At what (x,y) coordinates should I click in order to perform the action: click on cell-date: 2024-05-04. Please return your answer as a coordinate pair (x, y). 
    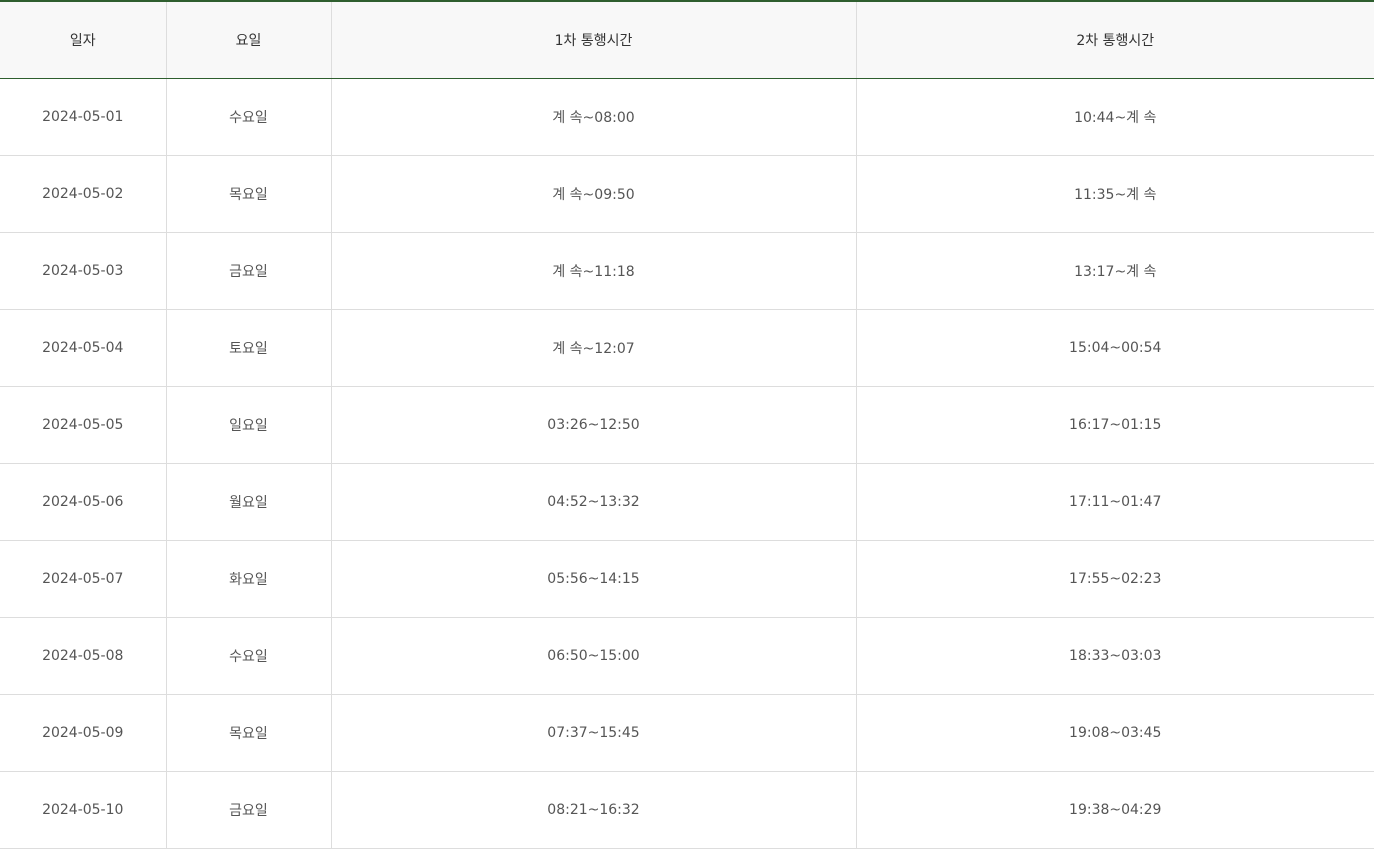
    Looking at the image, I should click on (83, 348).